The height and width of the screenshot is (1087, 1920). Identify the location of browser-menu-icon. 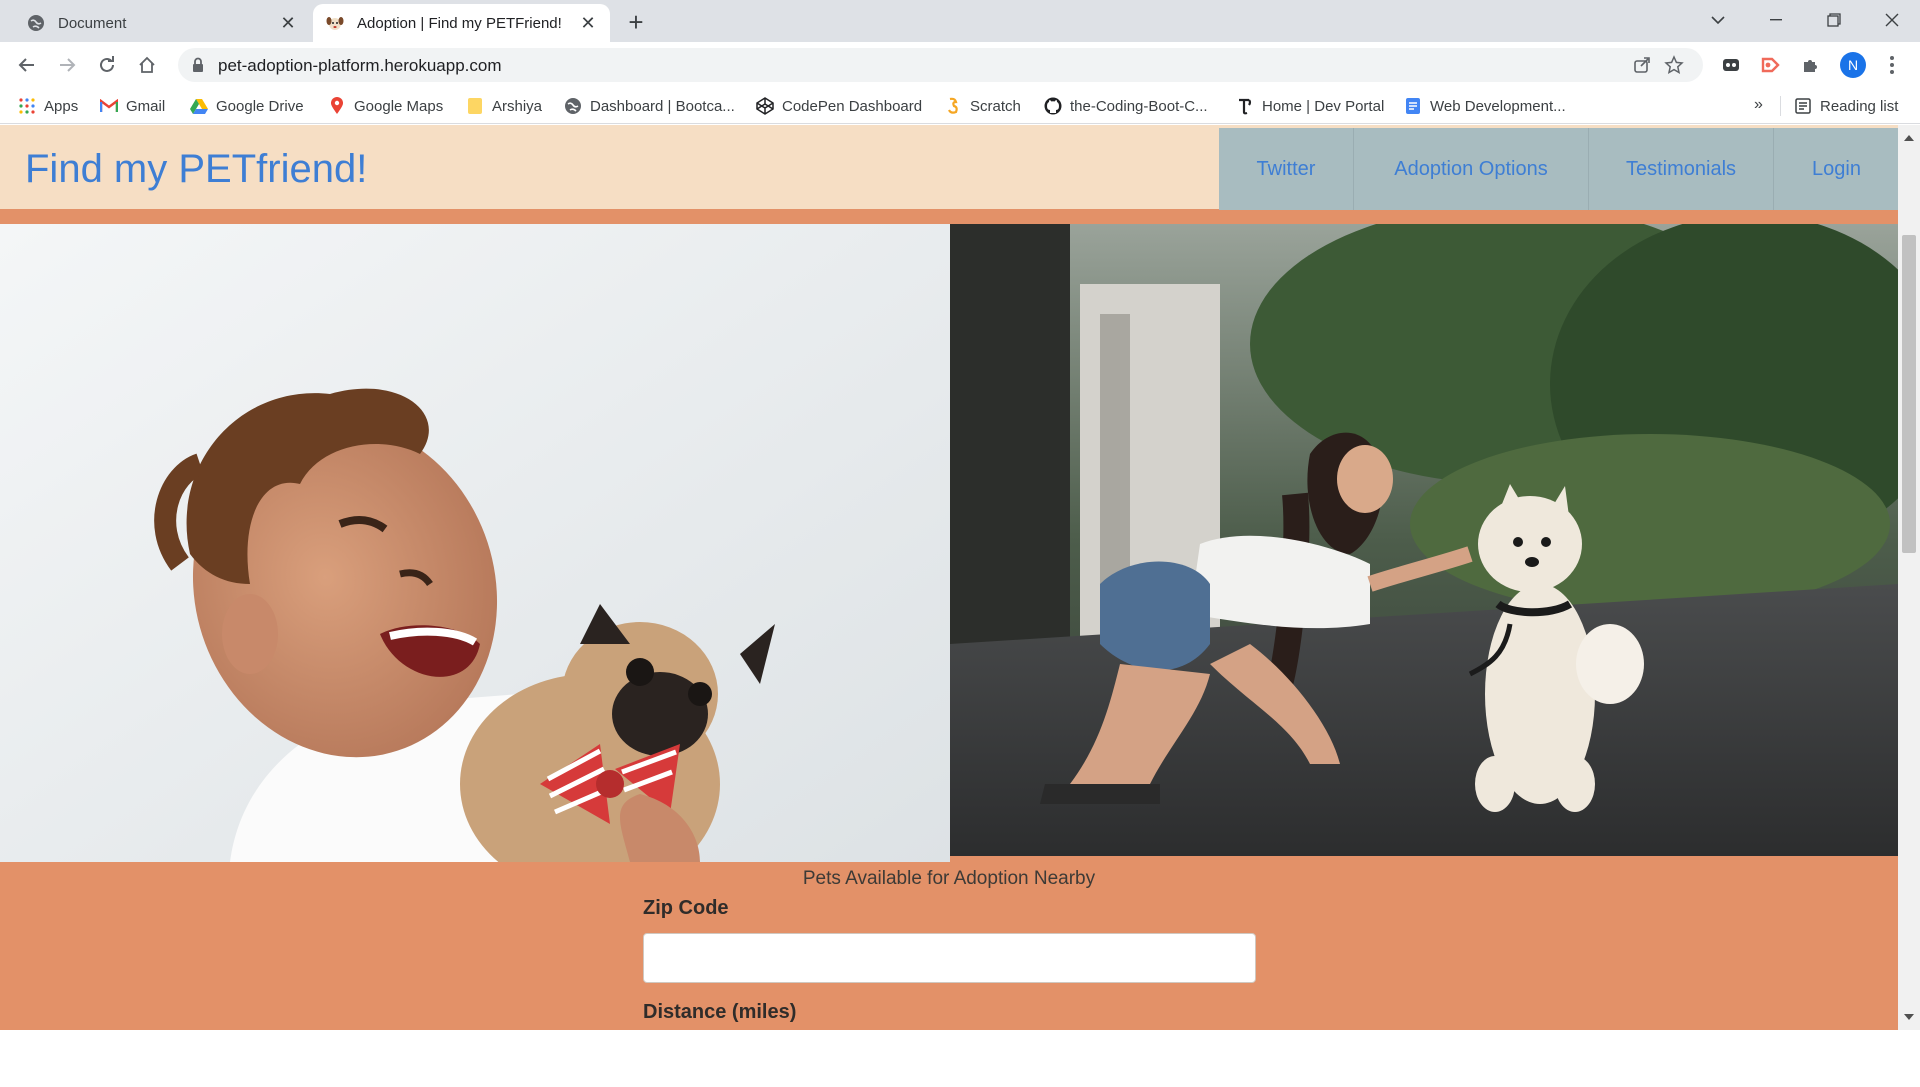
(1892, 65).